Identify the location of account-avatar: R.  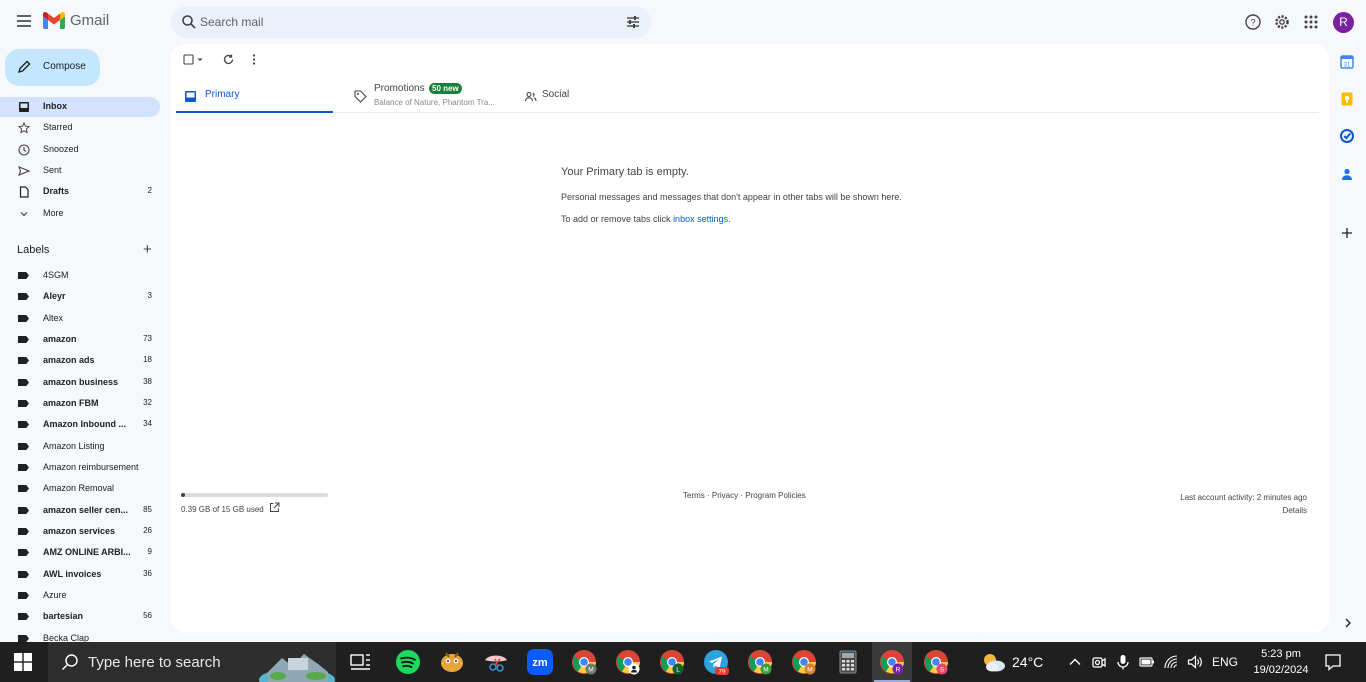
(1343, 22).